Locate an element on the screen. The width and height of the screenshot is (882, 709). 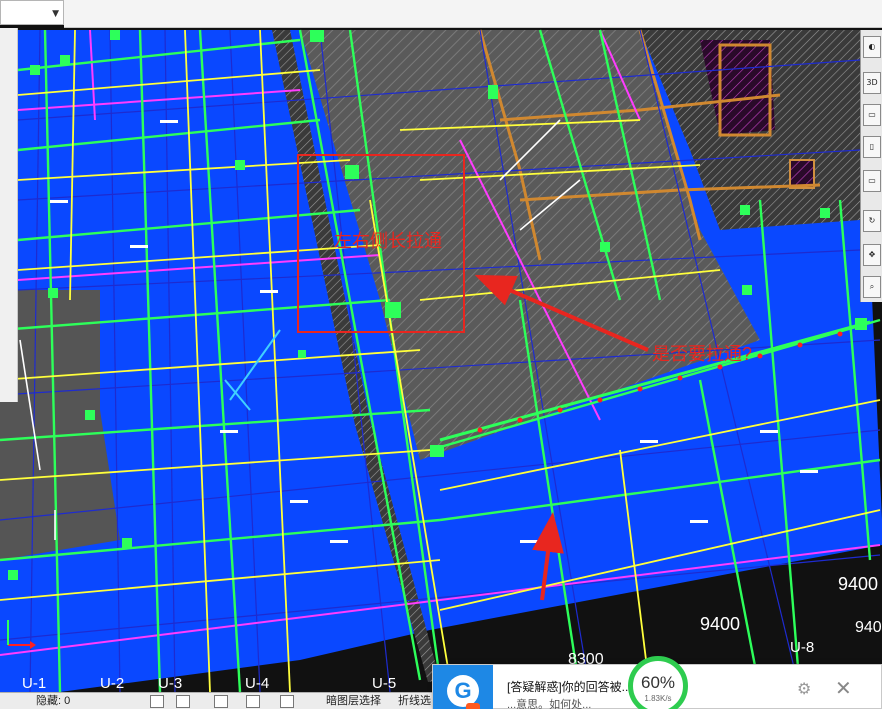
meter-percent: 60% is located at coordinates (658, 682).